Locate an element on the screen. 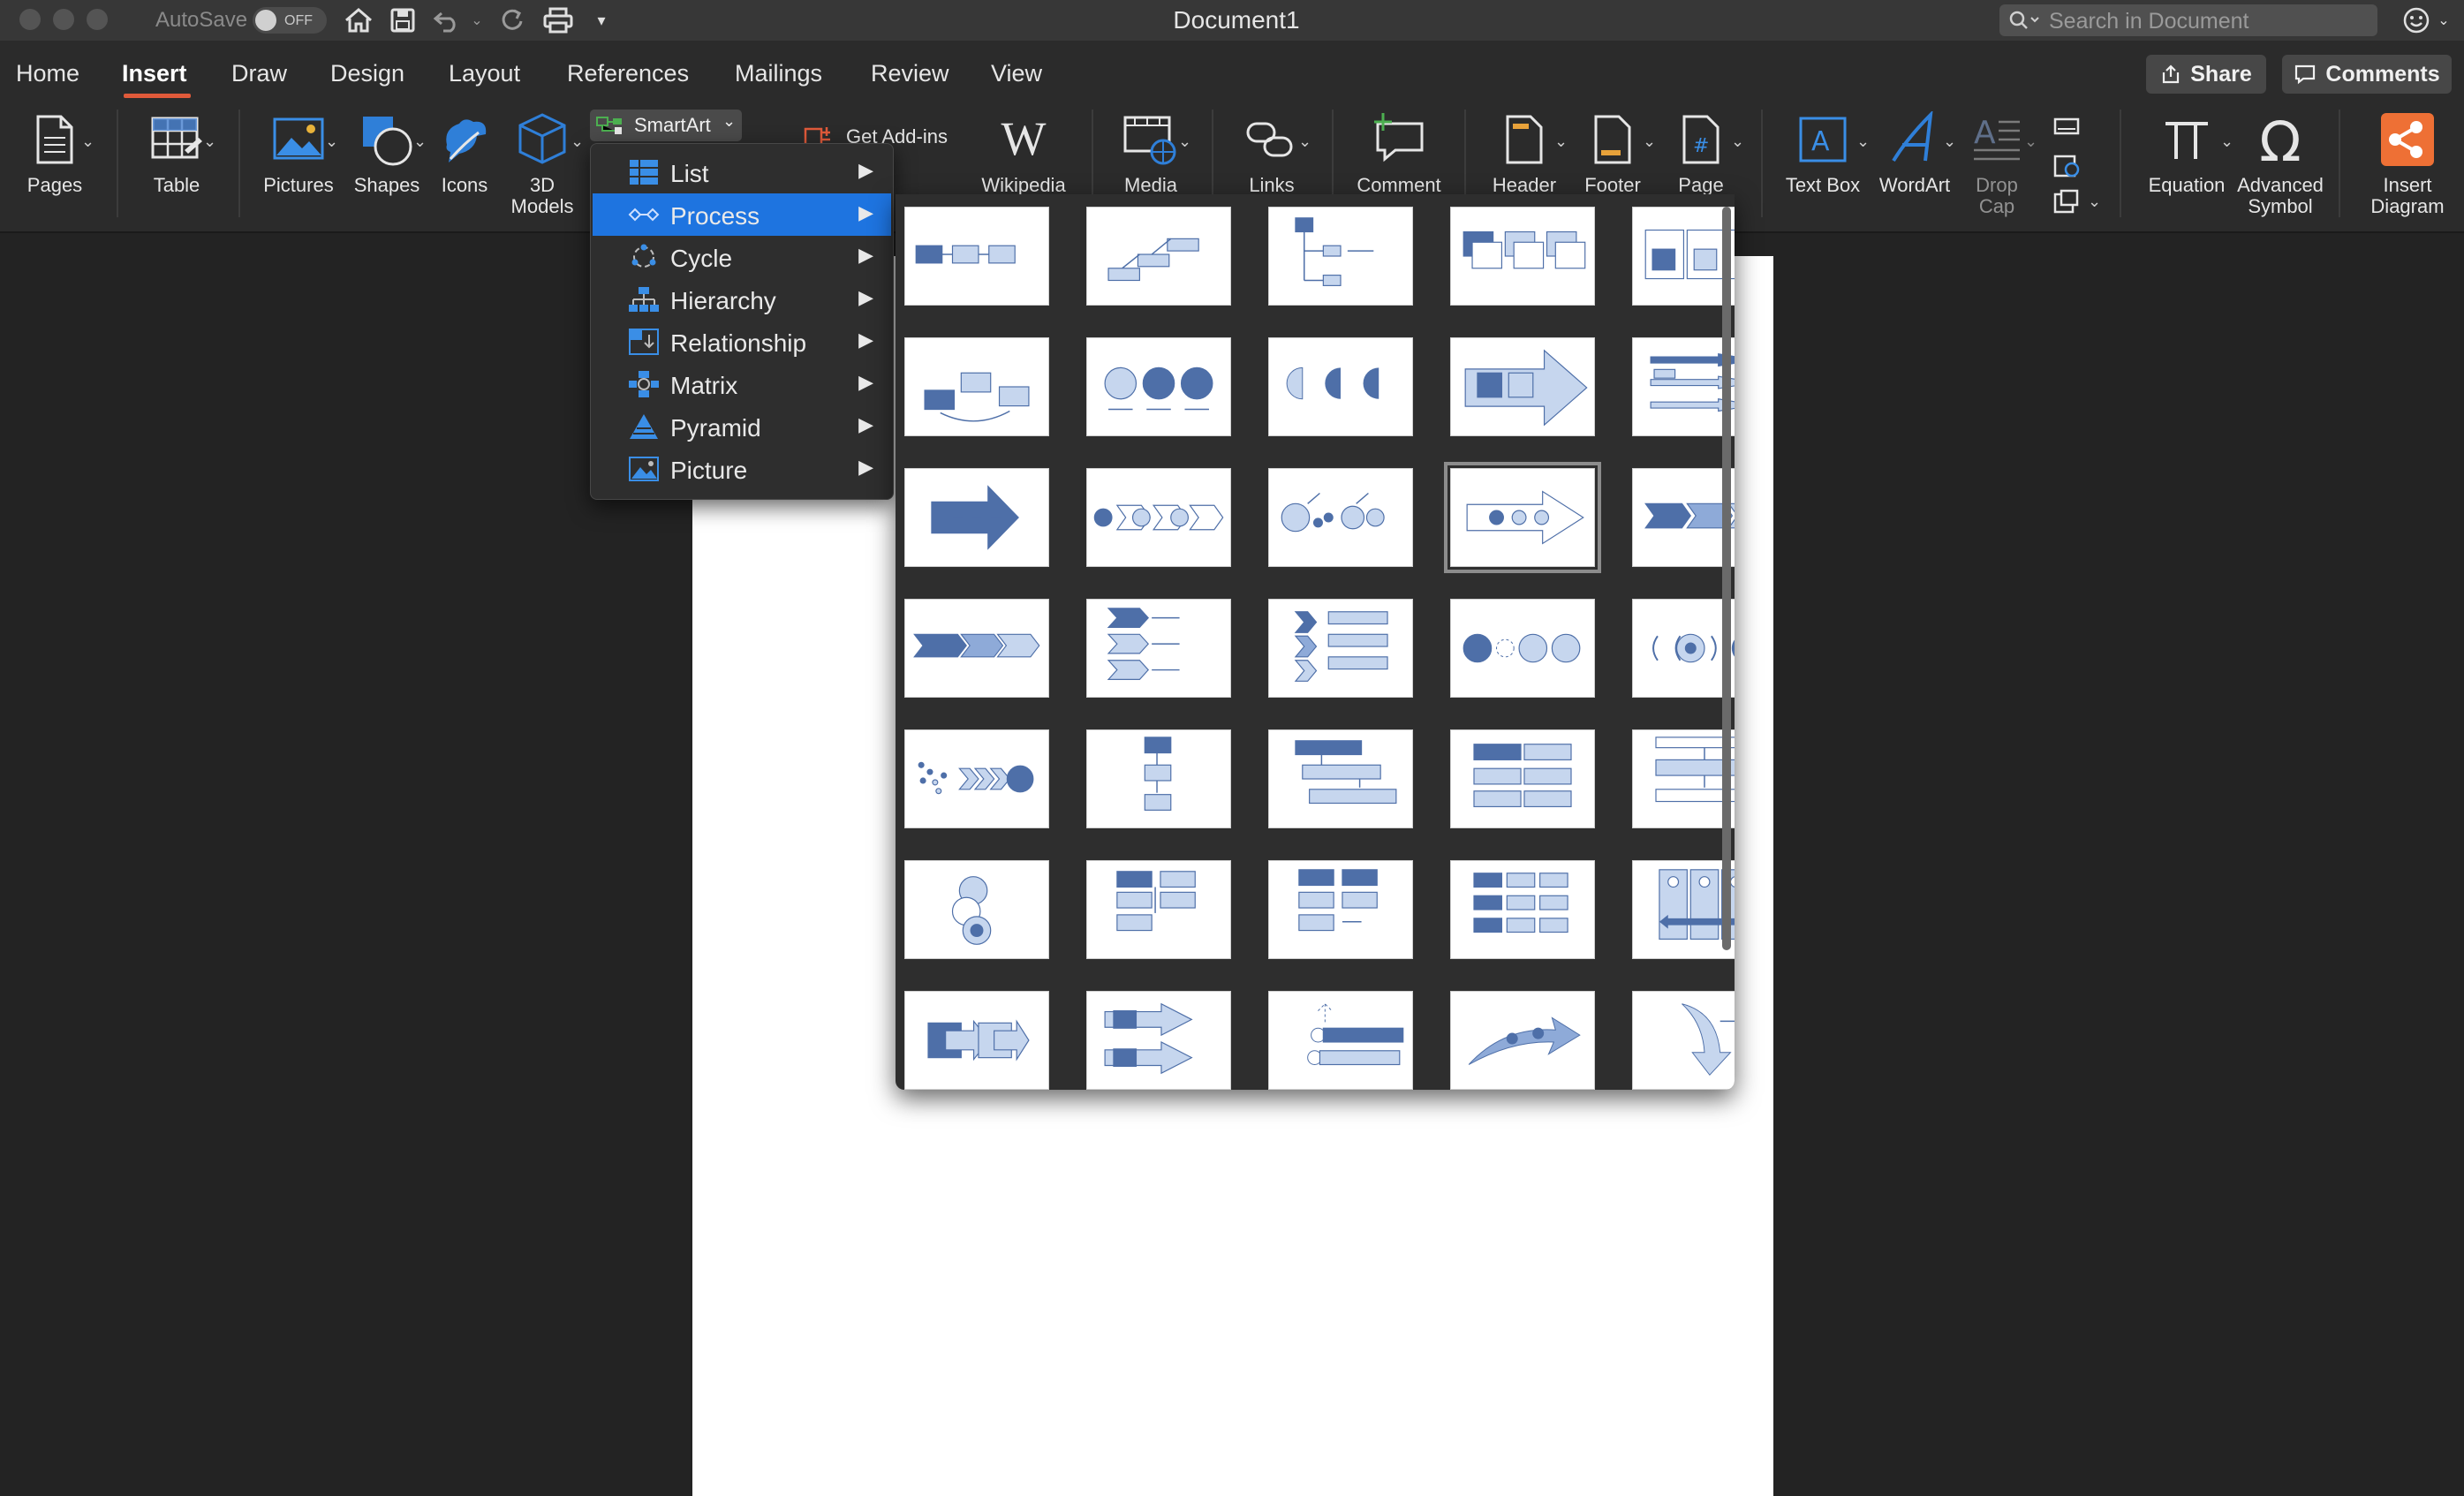 Image resolution: width=2464 pixels, height=1496 pixels. redo-icon is located at coordinates (512, 20).